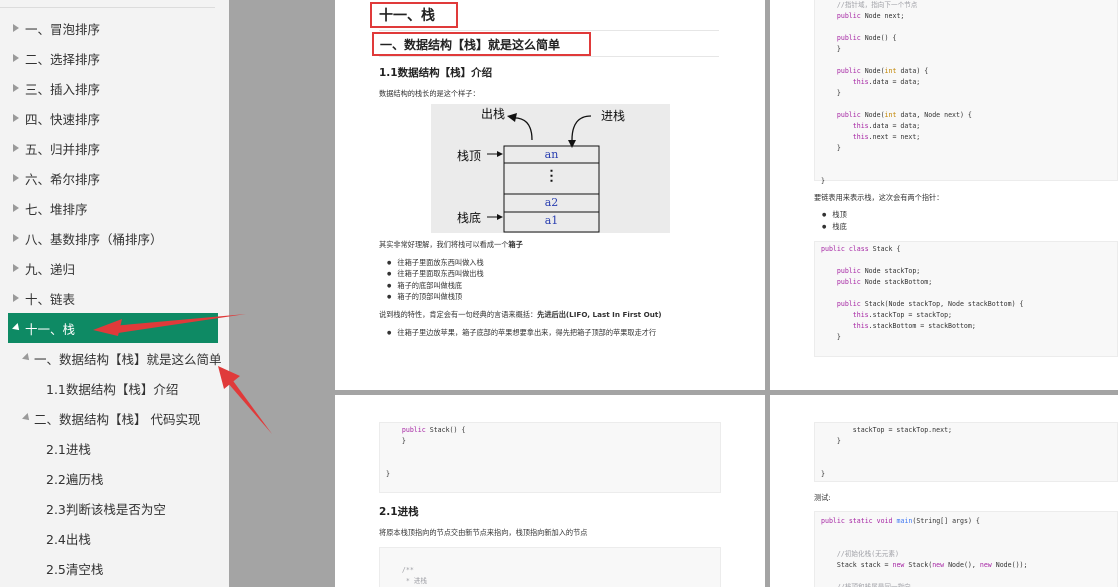 The height and width of the screenshot is (587, 1118). Describe the element at coordinates (114, 538) in the screenshot. I see `sidebar-item: 2.4出栈` at that location.